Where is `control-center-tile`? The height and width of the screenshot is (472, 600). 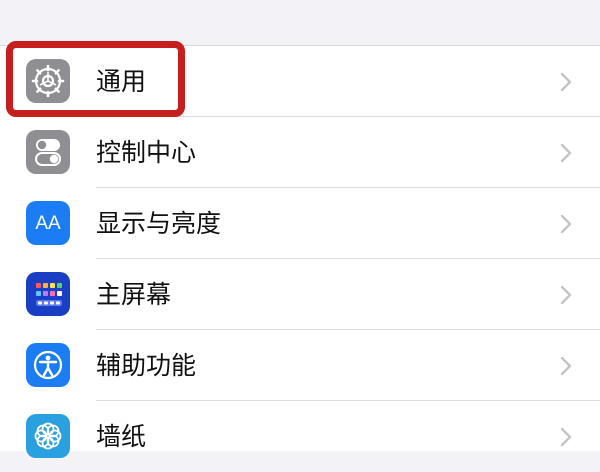
control-center-tile is located at coordinates (48, 152).